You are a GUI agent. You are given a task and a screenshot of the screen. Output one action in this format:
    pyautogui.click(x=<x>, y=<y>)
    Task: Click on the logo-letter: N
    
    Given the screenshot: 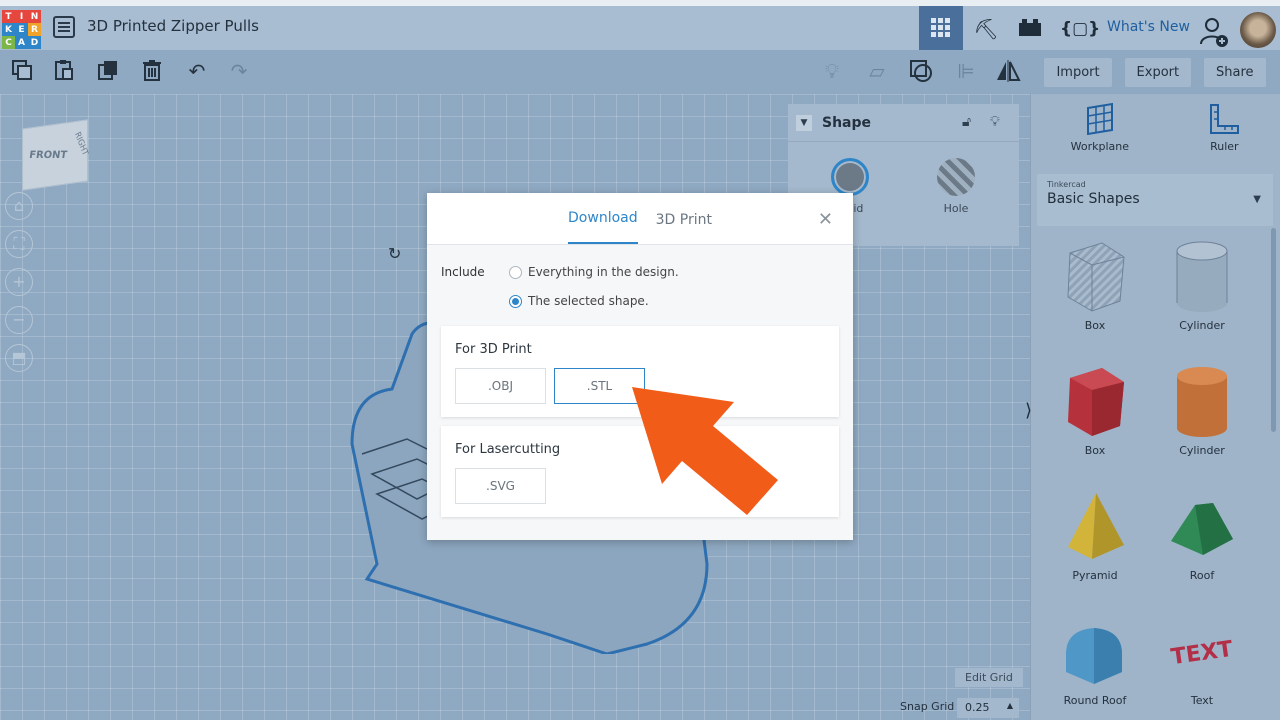 What is the action you would take?
    pyautogui.click(x=34, y=16)
    